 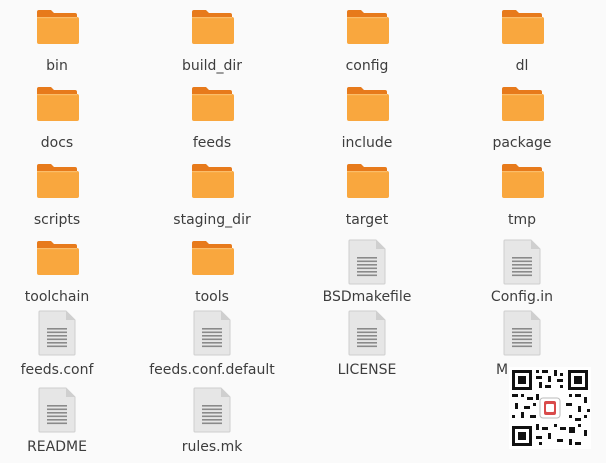 I want to click on folder-item-build-dir: build_dir, so click(x=212, y=45).